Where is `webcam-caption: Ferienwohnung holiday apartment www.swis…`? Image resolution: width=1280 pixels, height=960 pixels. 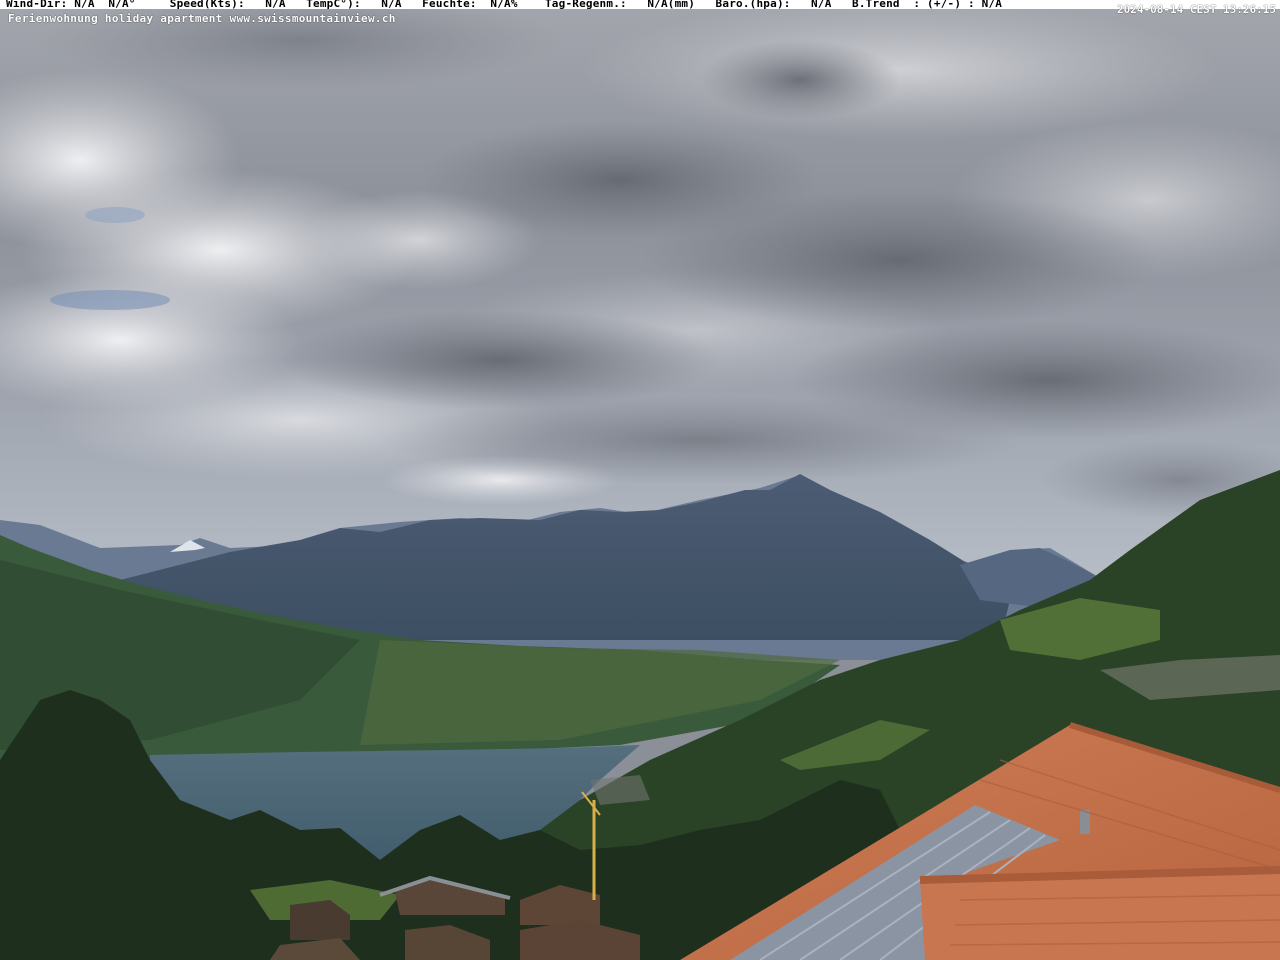 webcam-caption: Ferienwohnung holiday apartment www.swis… is located at coordinates (202, 18).